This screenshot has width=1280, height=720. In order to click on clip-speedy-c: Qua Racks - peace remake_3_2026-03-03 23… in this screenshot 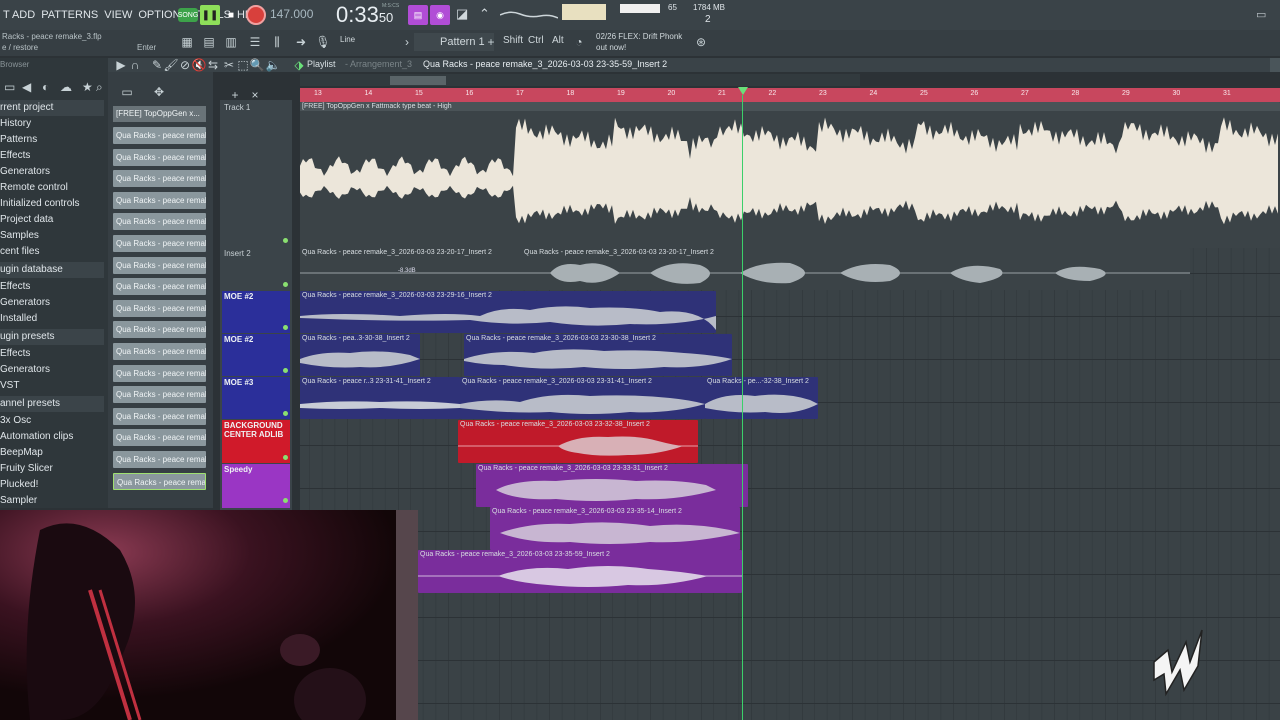, I will do `click(580, 571)`.